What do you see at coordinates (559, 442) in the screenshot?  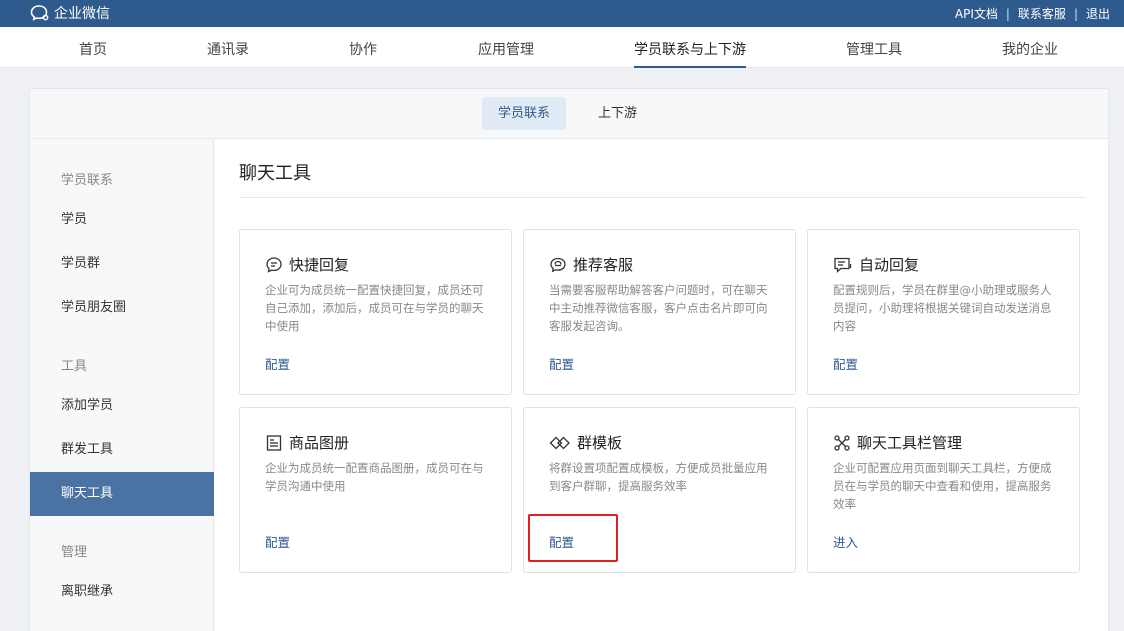 I see `group-template-icon` at bounding box center [559, 442].